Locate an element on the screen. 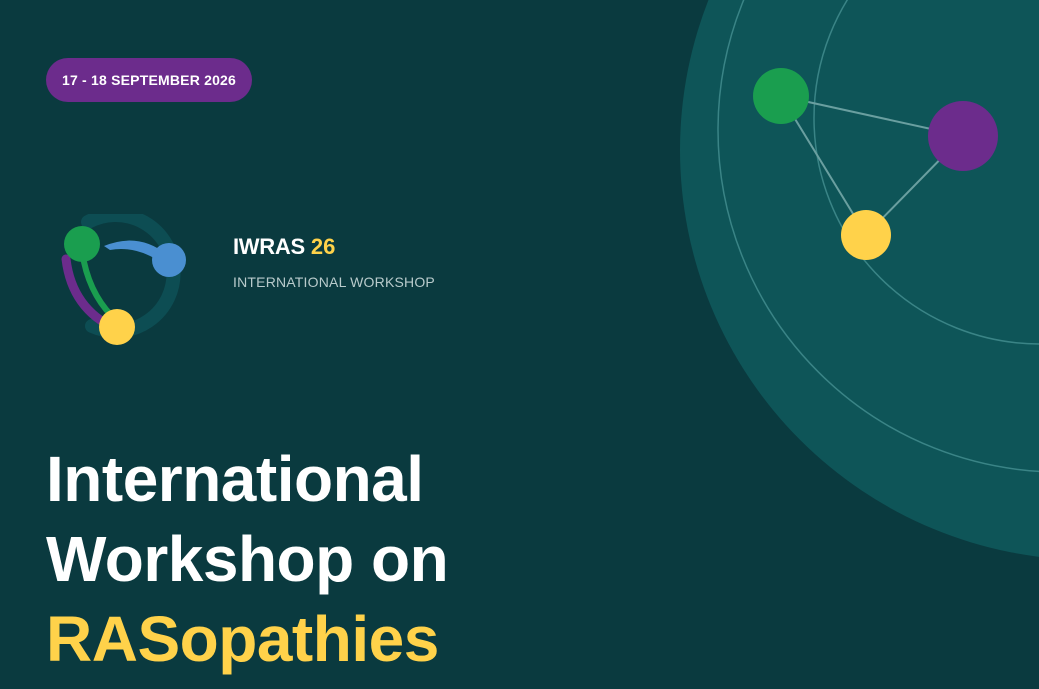  iwras-logo-icon is located at coordinates (123, 279).